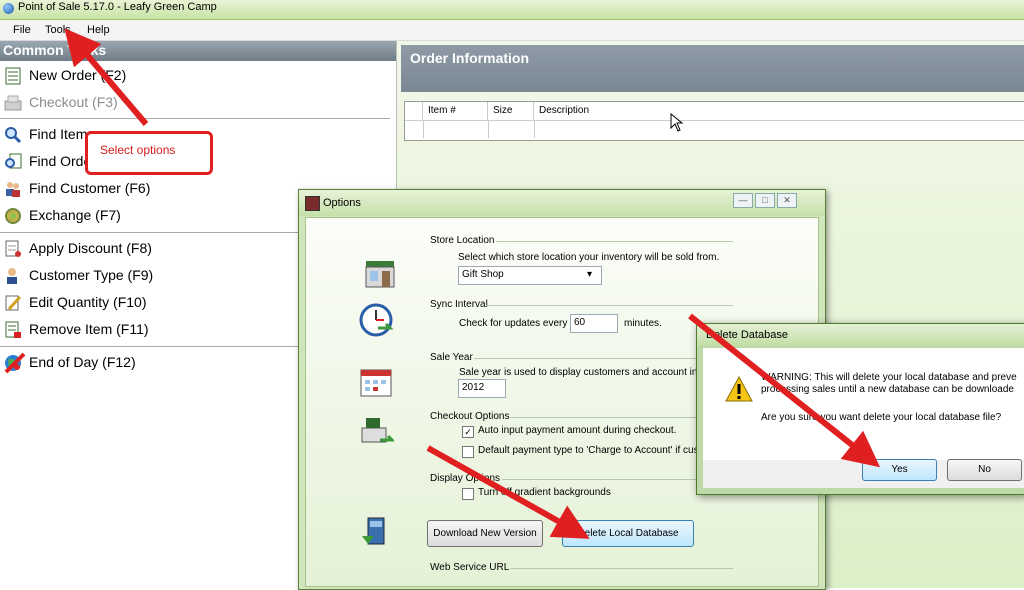 This screenshot has height=590, width=1024. I want to click on arrow-to-end-of-day, so click(15, 363).